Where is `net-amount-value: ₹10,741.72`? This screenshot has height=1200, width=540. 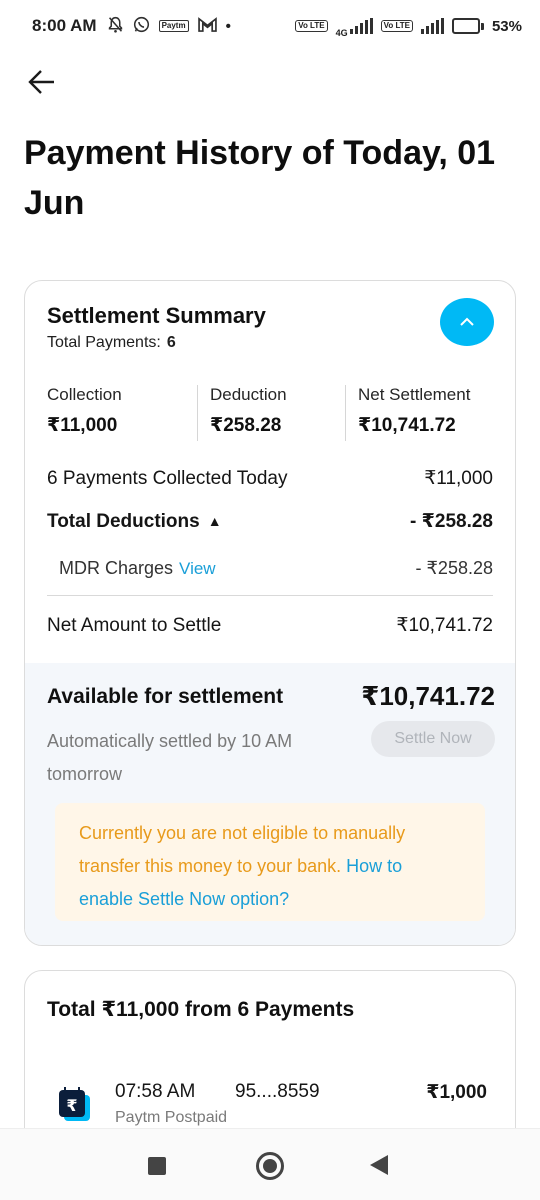 net-amount-value: ₹10,741.72 is located at coordinates (444, 625).